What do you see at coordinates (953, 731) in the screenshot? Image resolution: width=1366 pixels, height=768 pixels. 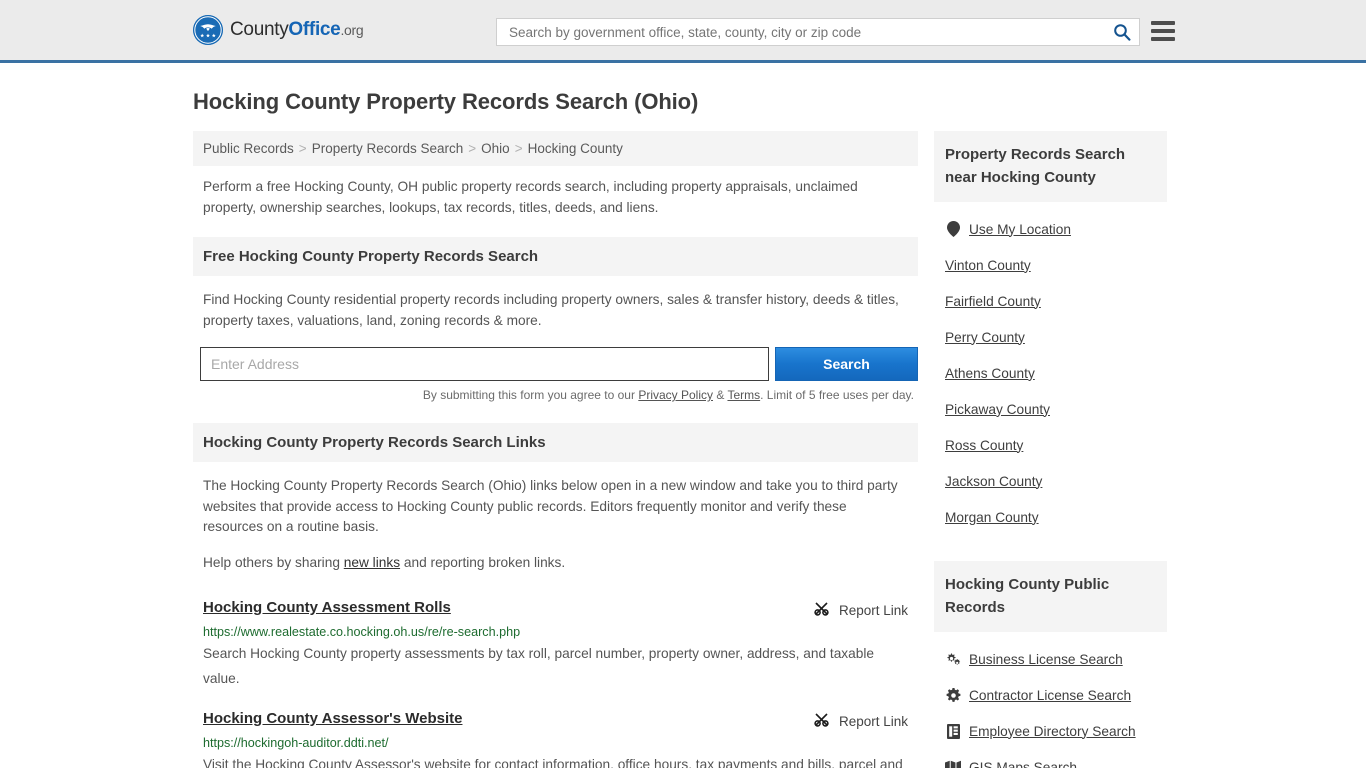 I see `book-icon` at bounding box center [953, 731].